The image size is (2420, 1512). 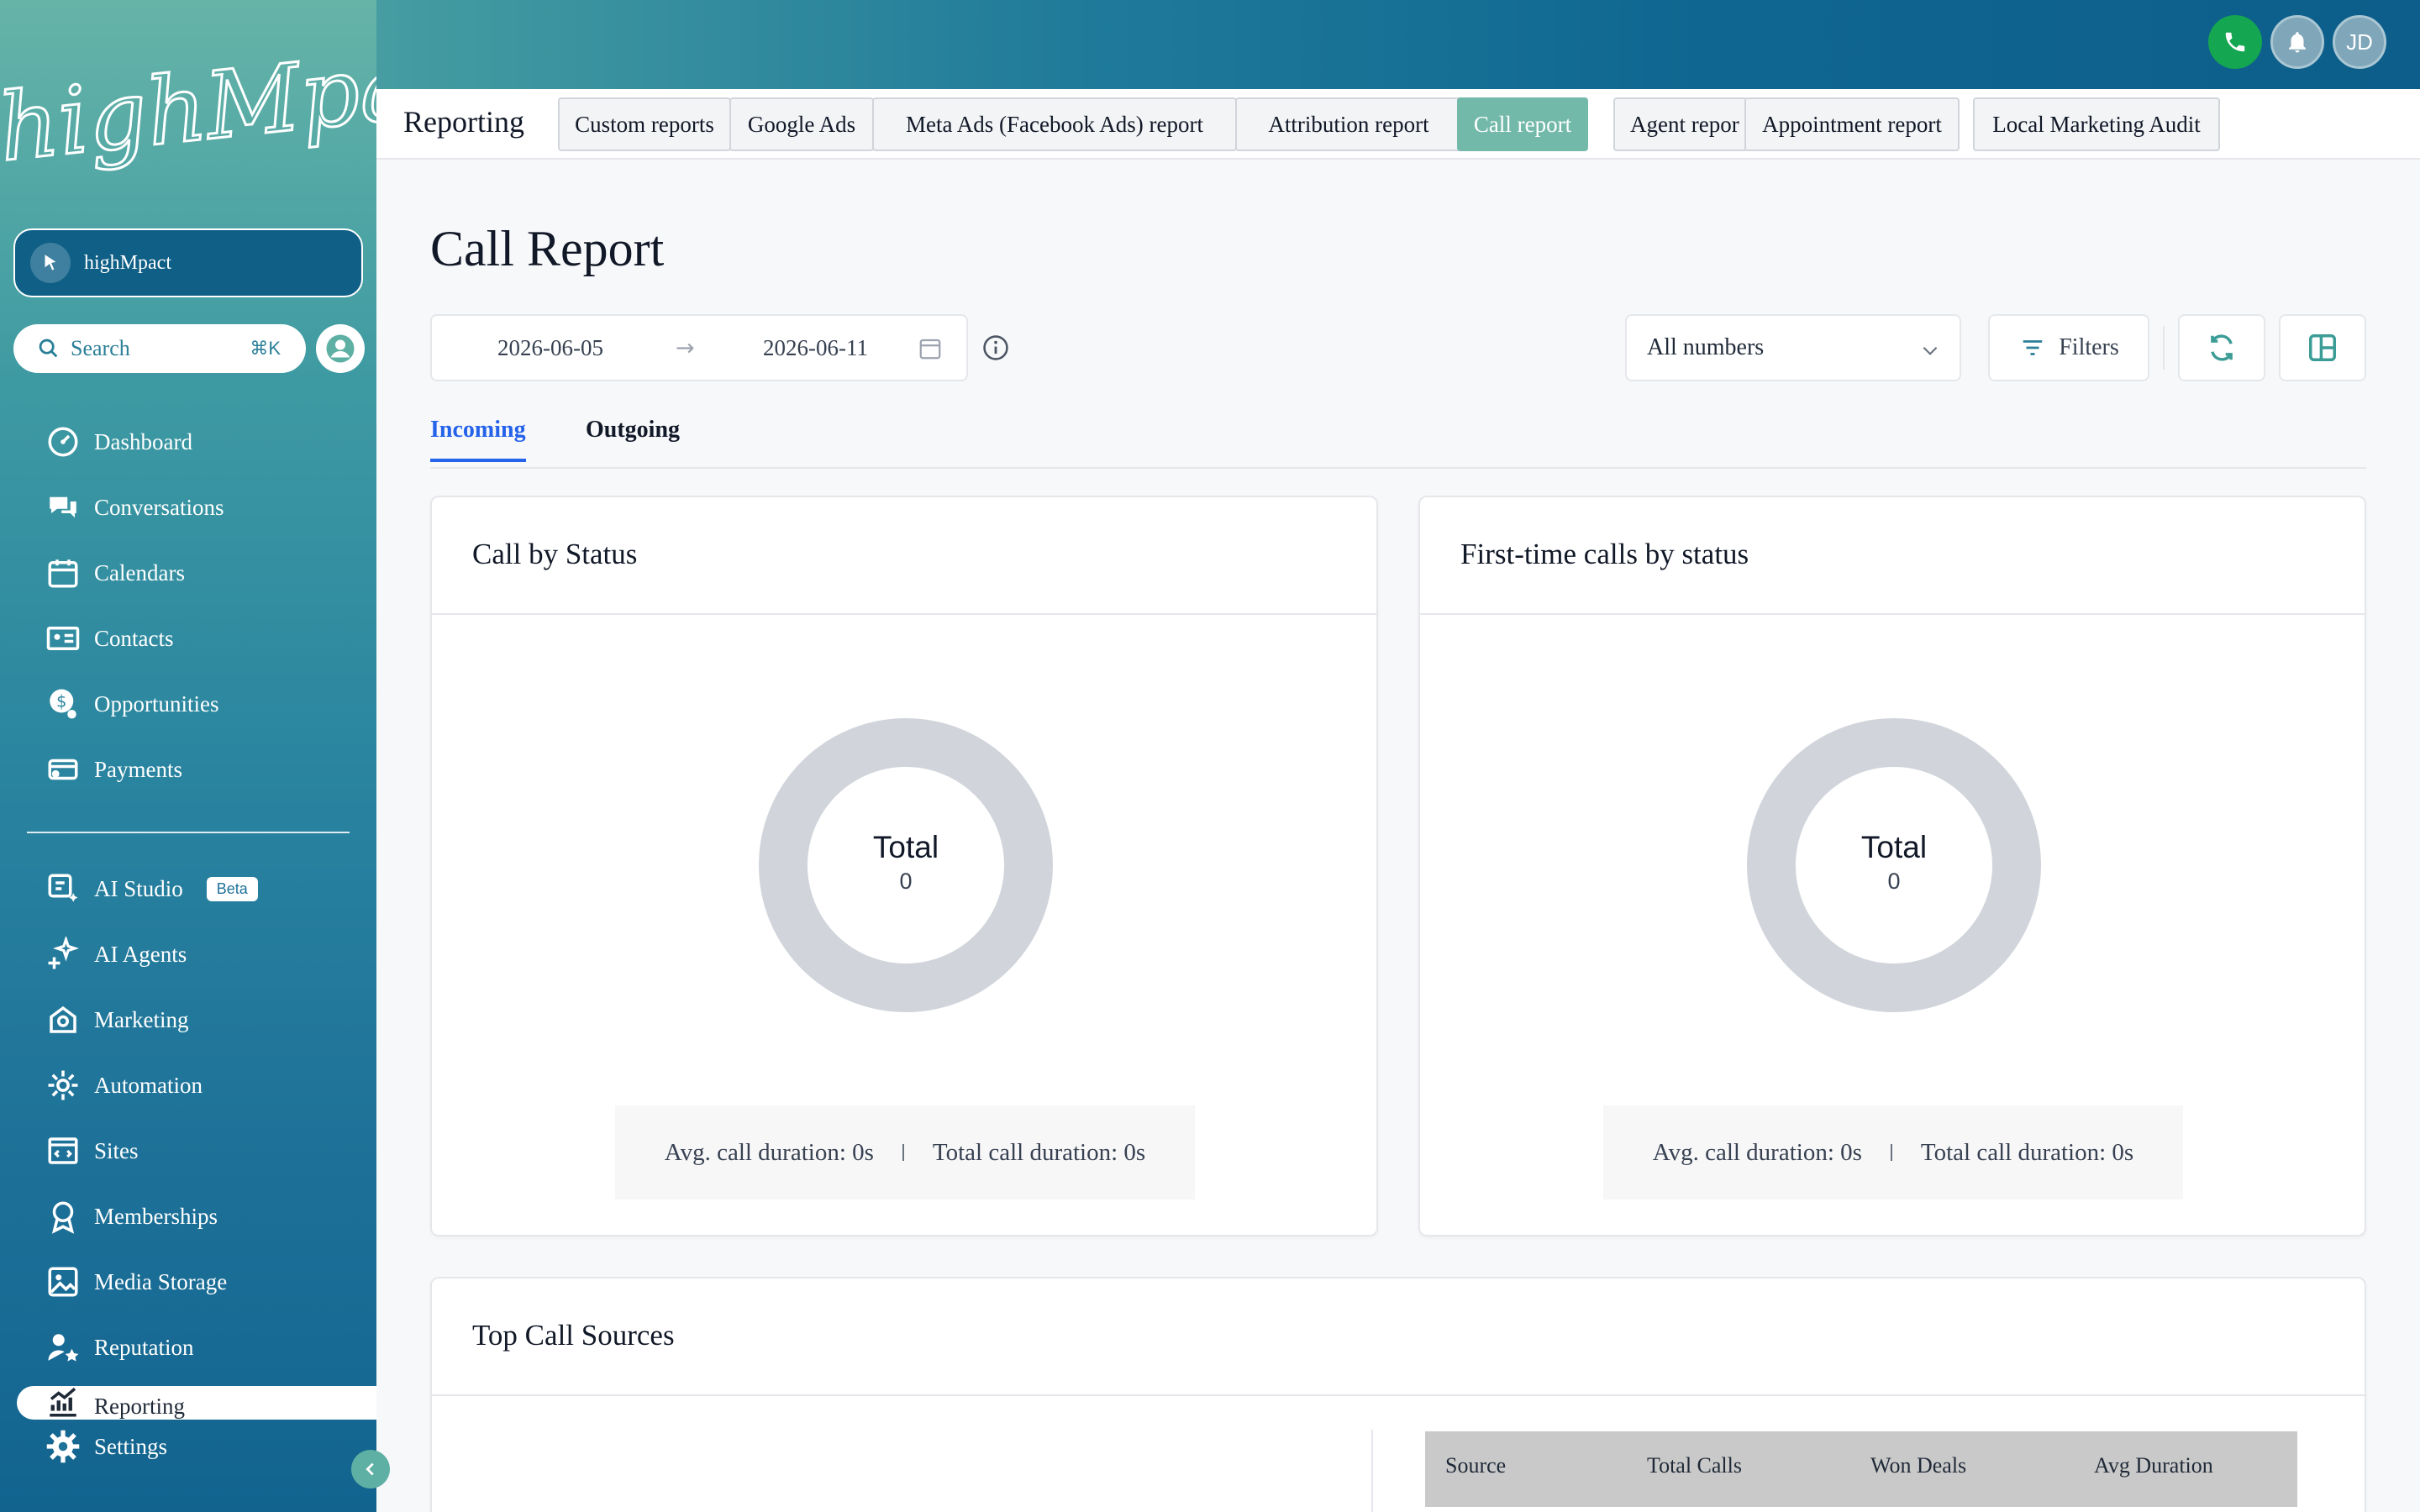 What do you see at coordinates (188, 832) in the screenshot?
I see `sidebar-divider` at bounding box center [188, 832].